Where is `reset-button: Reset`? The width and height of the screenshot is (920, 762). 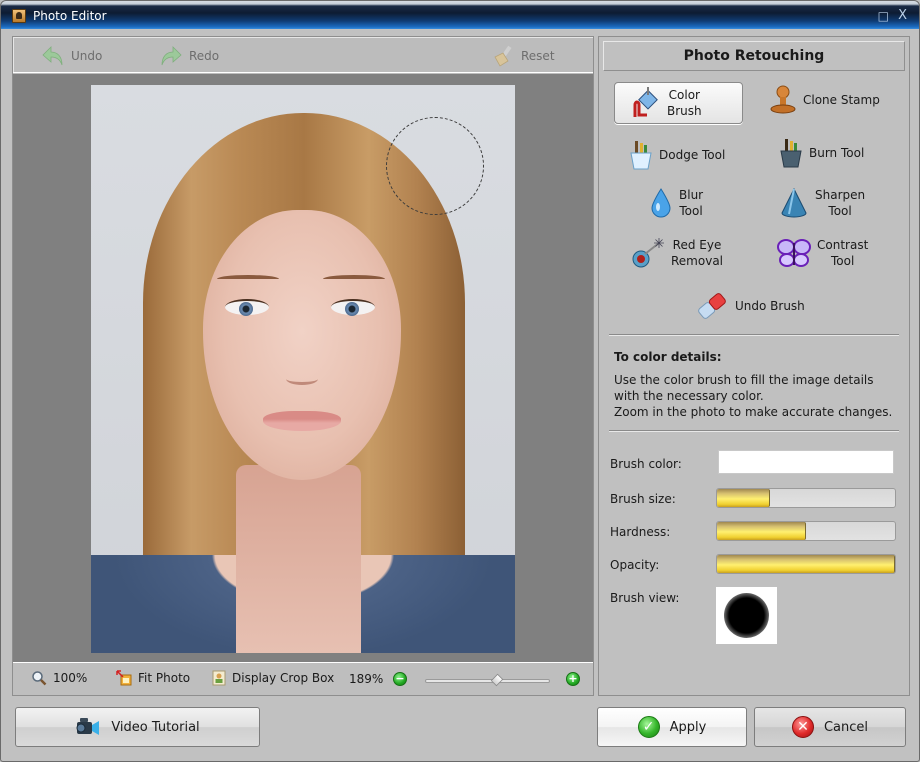
reset-button: Reset is located at coordinates (523, 56).